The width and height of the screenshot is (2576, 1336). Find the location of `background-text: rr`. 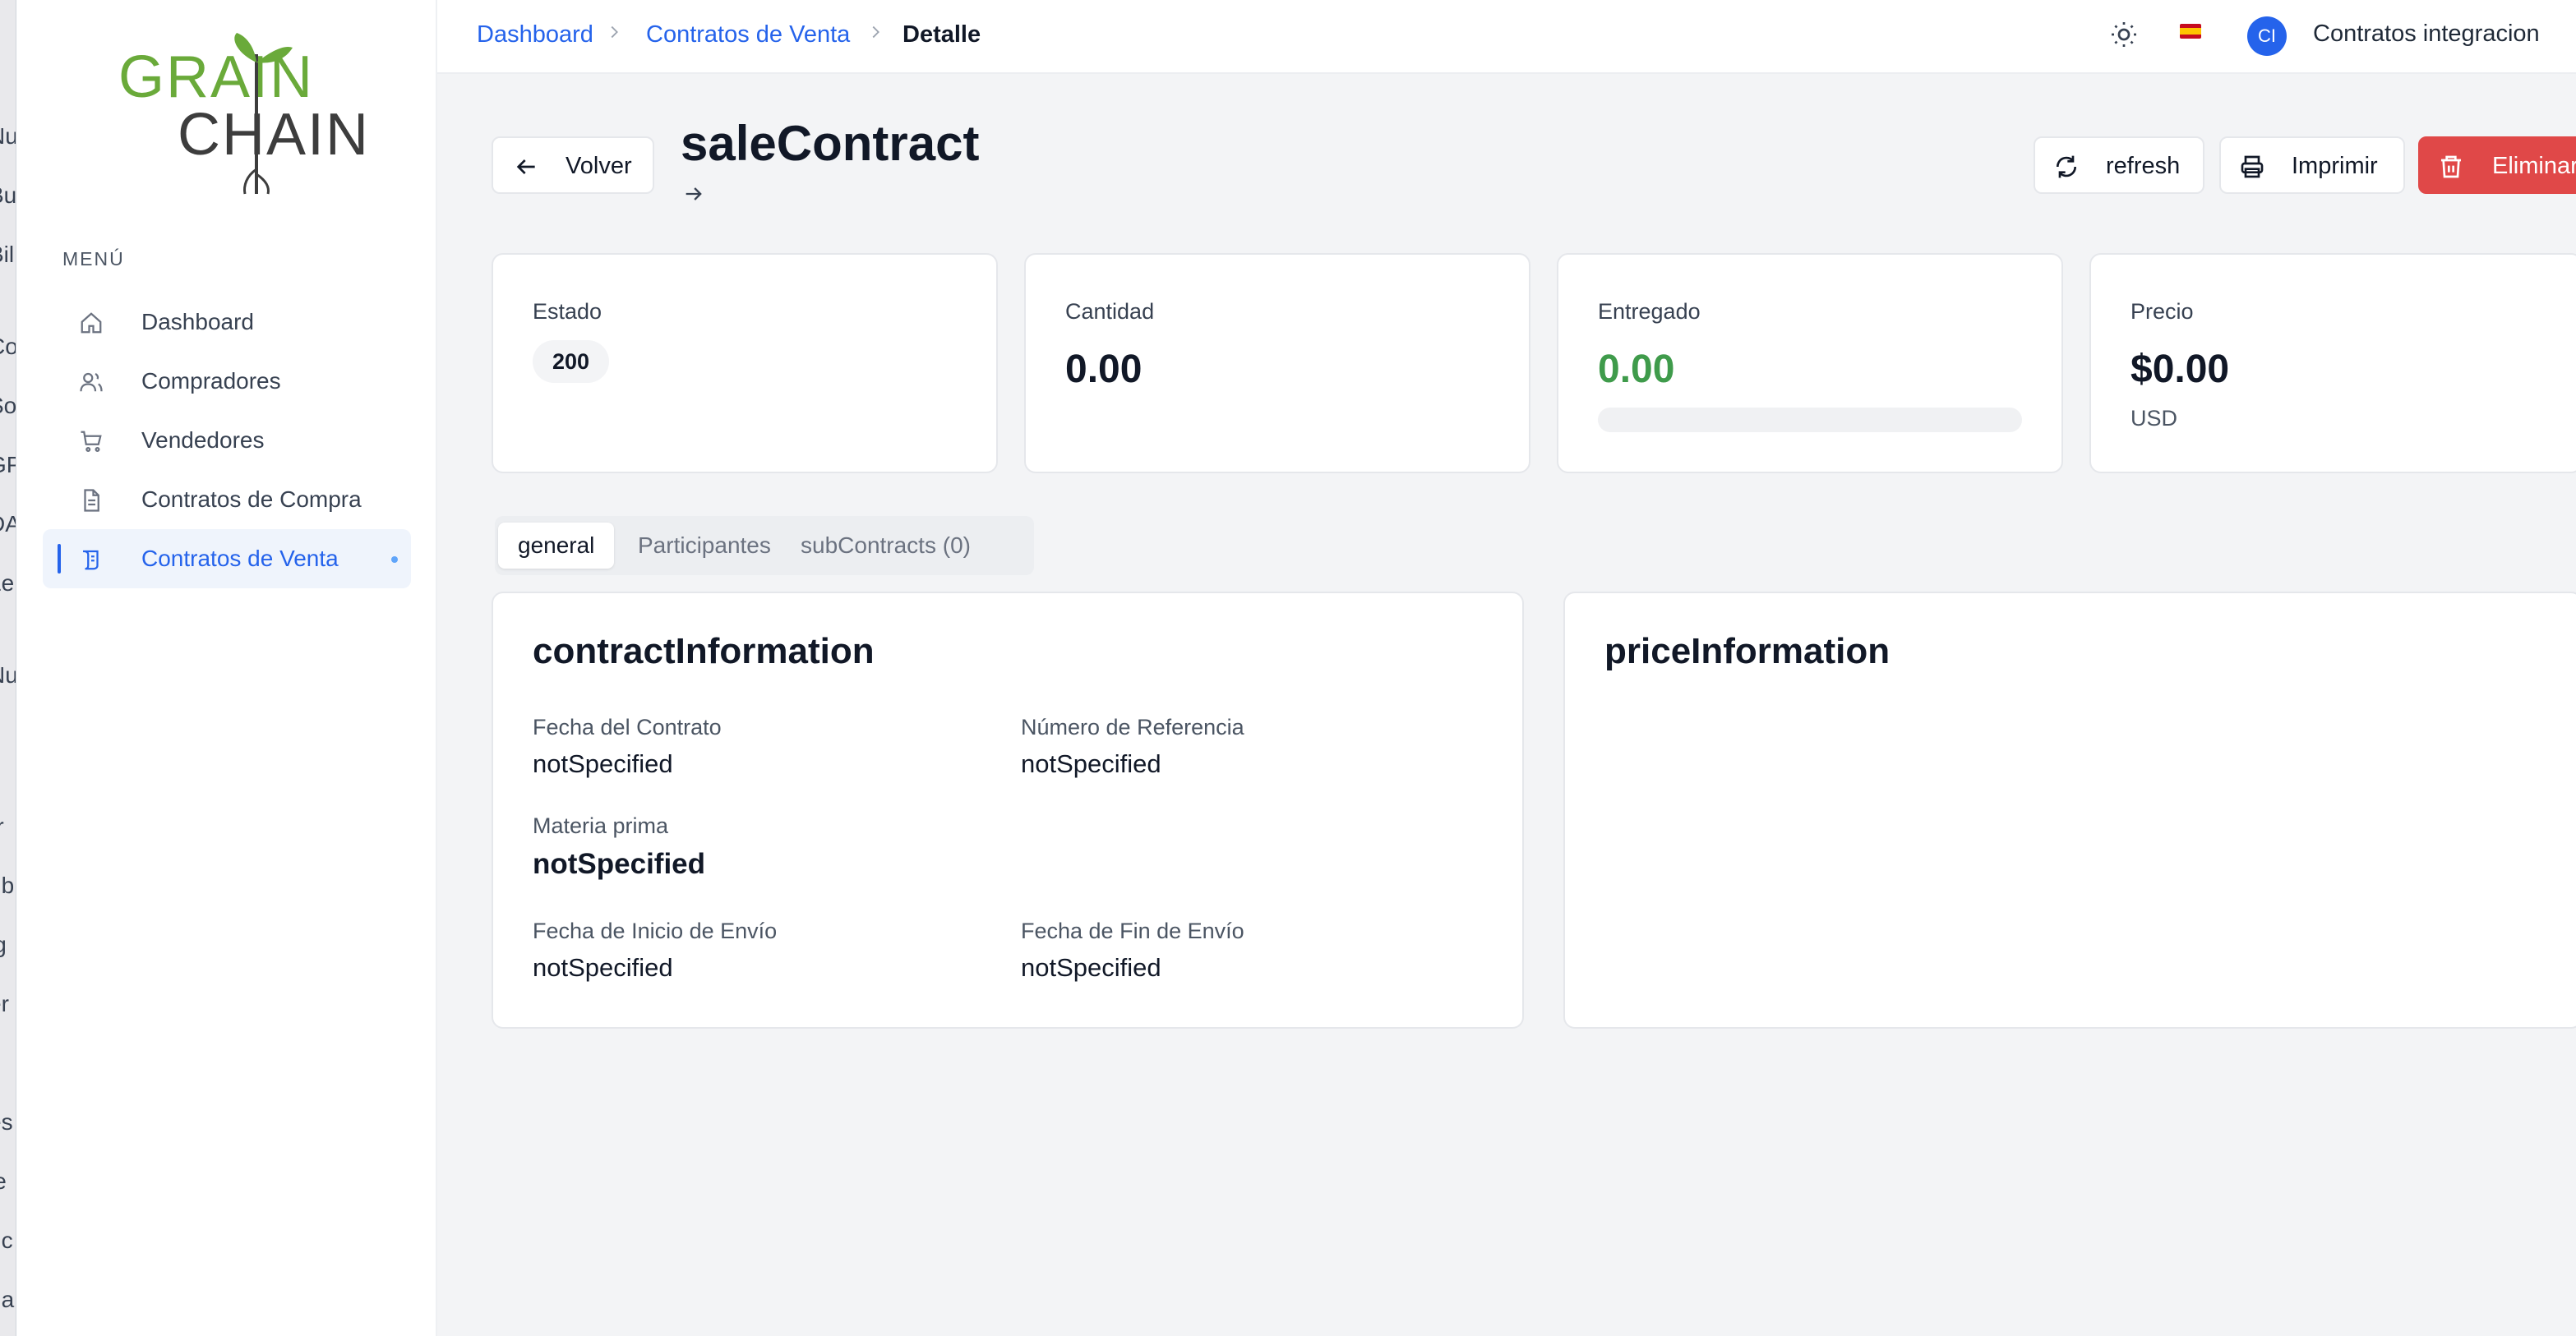

background-text: rr is located at coordinates (2, 826).